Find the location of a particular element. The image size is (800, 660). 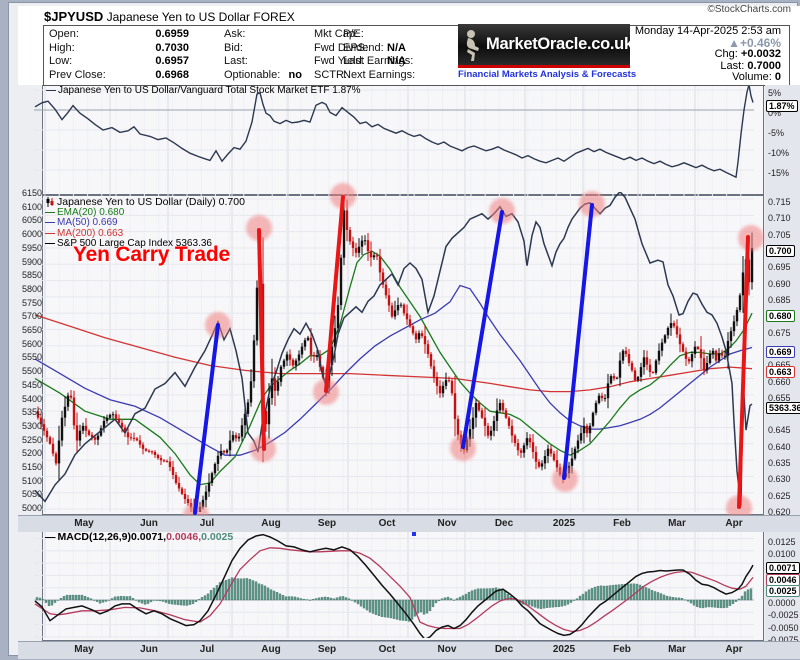

candlestick-icon is located at coordinates (50, 202).